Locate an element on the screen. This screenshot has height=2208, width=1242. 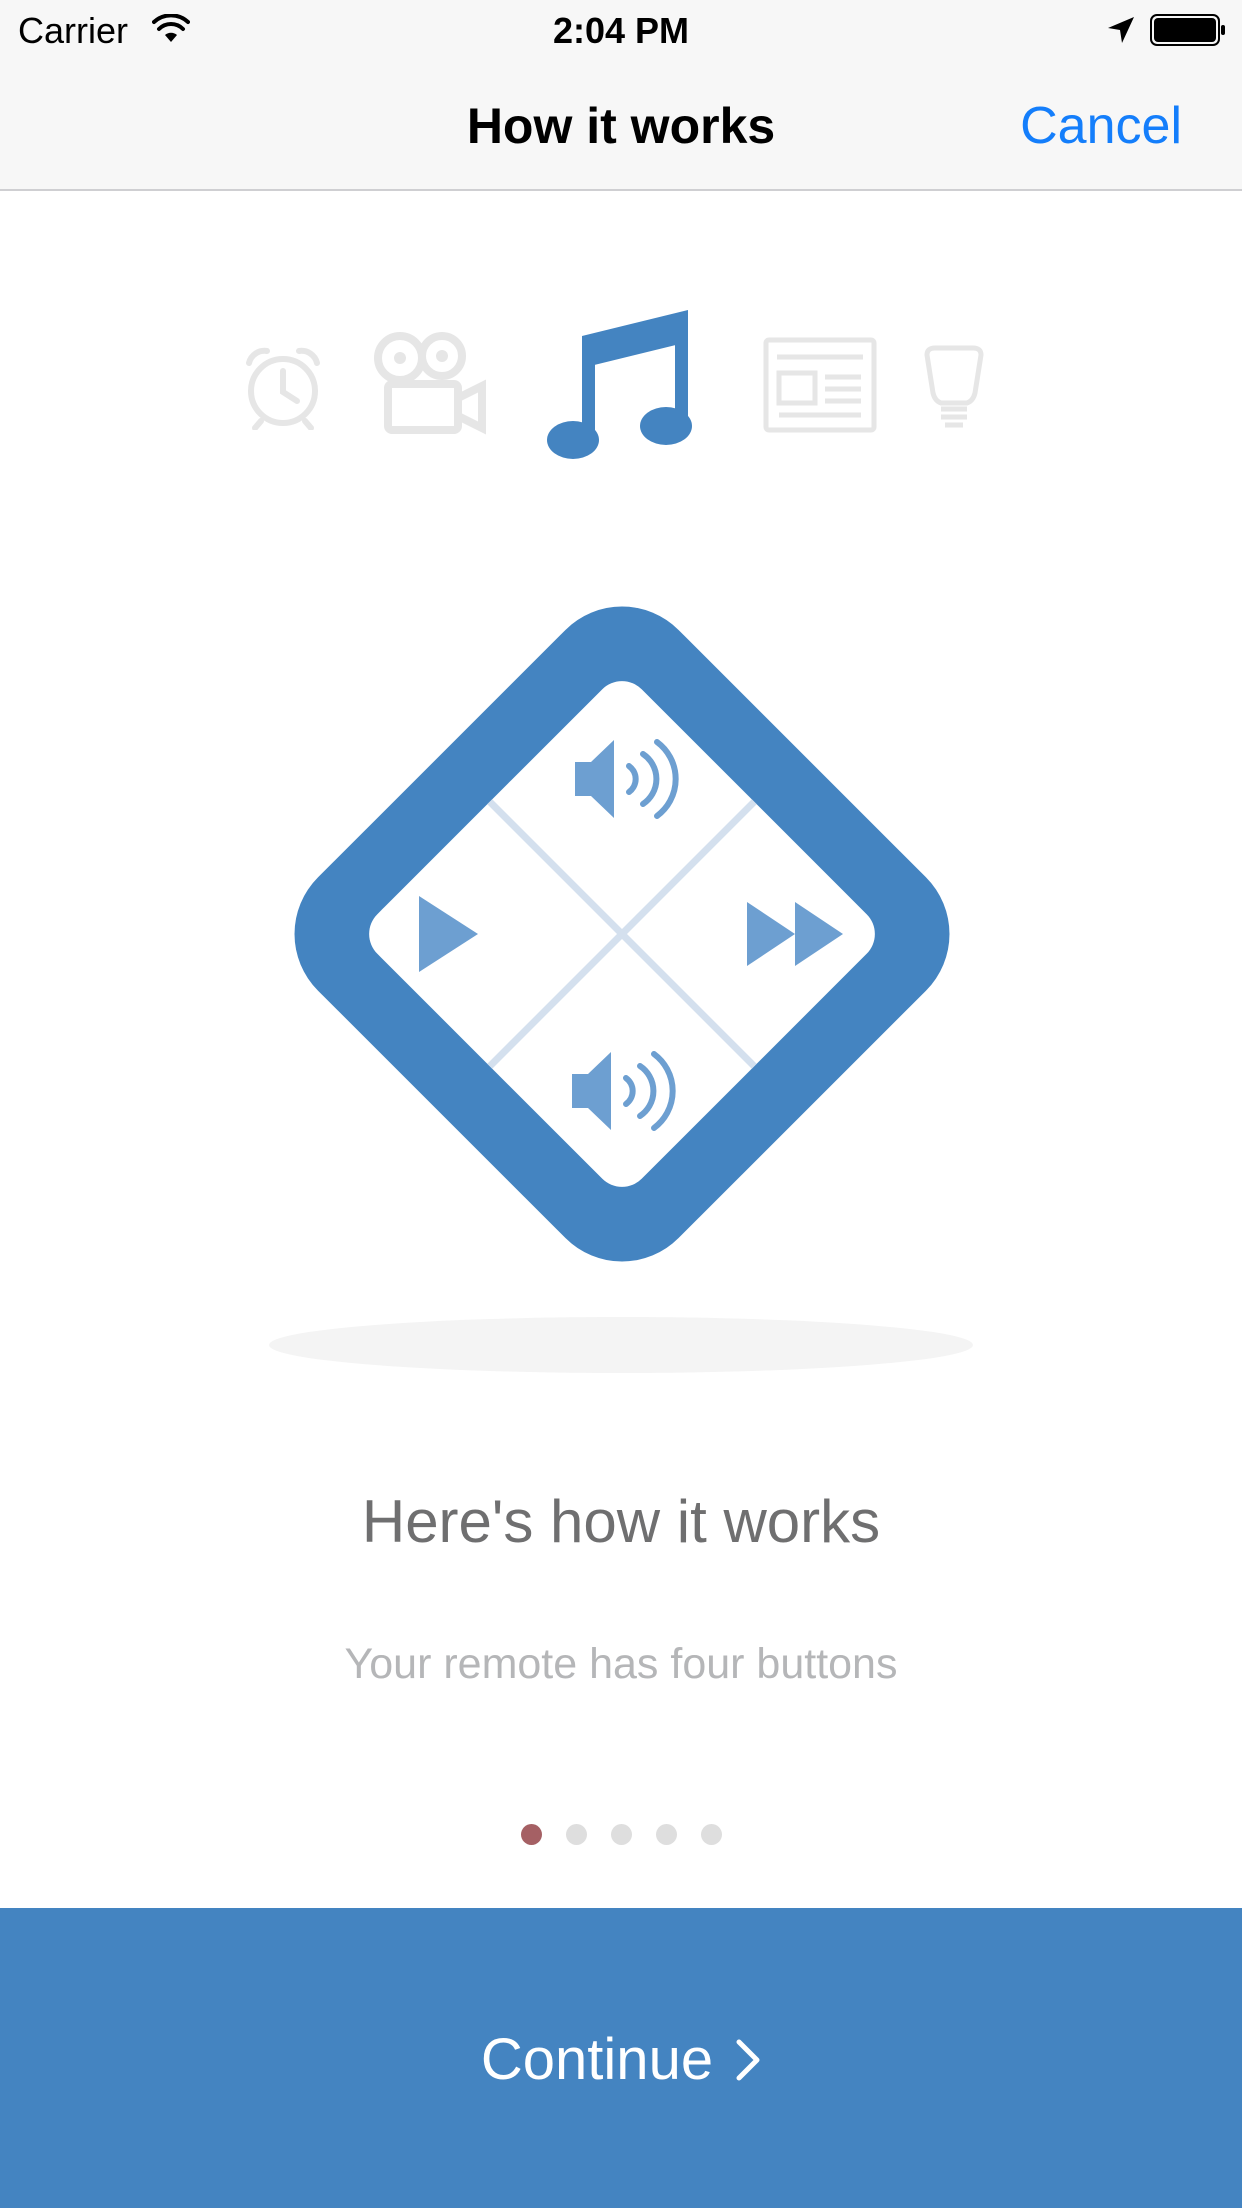
video-camera-icon is located at coordinates (429, 382).